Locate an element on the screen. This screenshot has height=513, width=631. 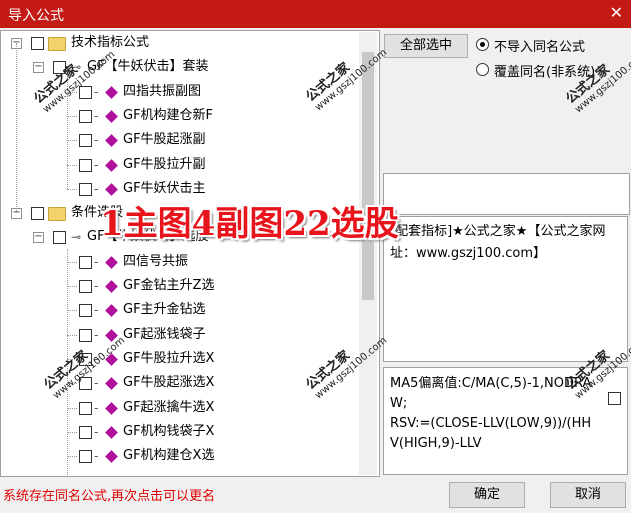
tree-item: - GF主升金钻选 is located at coordinates (179, 310).